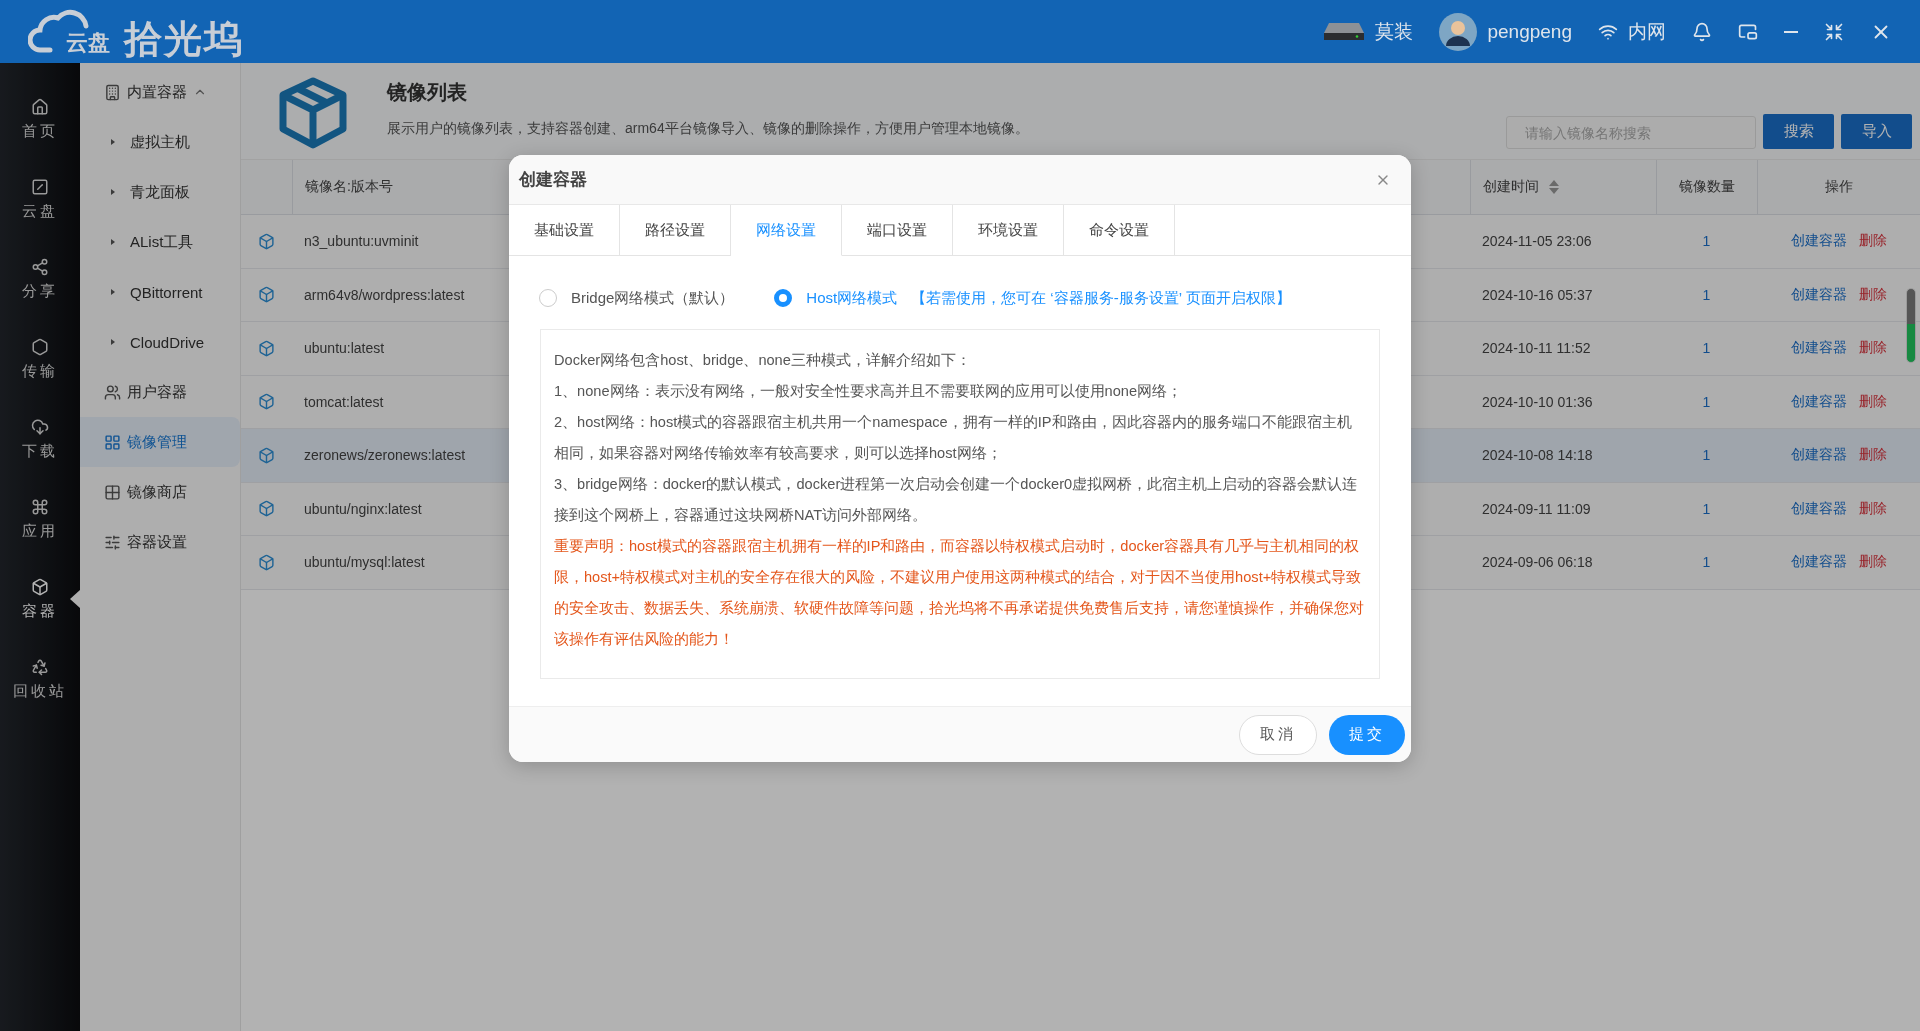  I want to click on image-name: zeronews/zeronews:latest, so click(385, 455).